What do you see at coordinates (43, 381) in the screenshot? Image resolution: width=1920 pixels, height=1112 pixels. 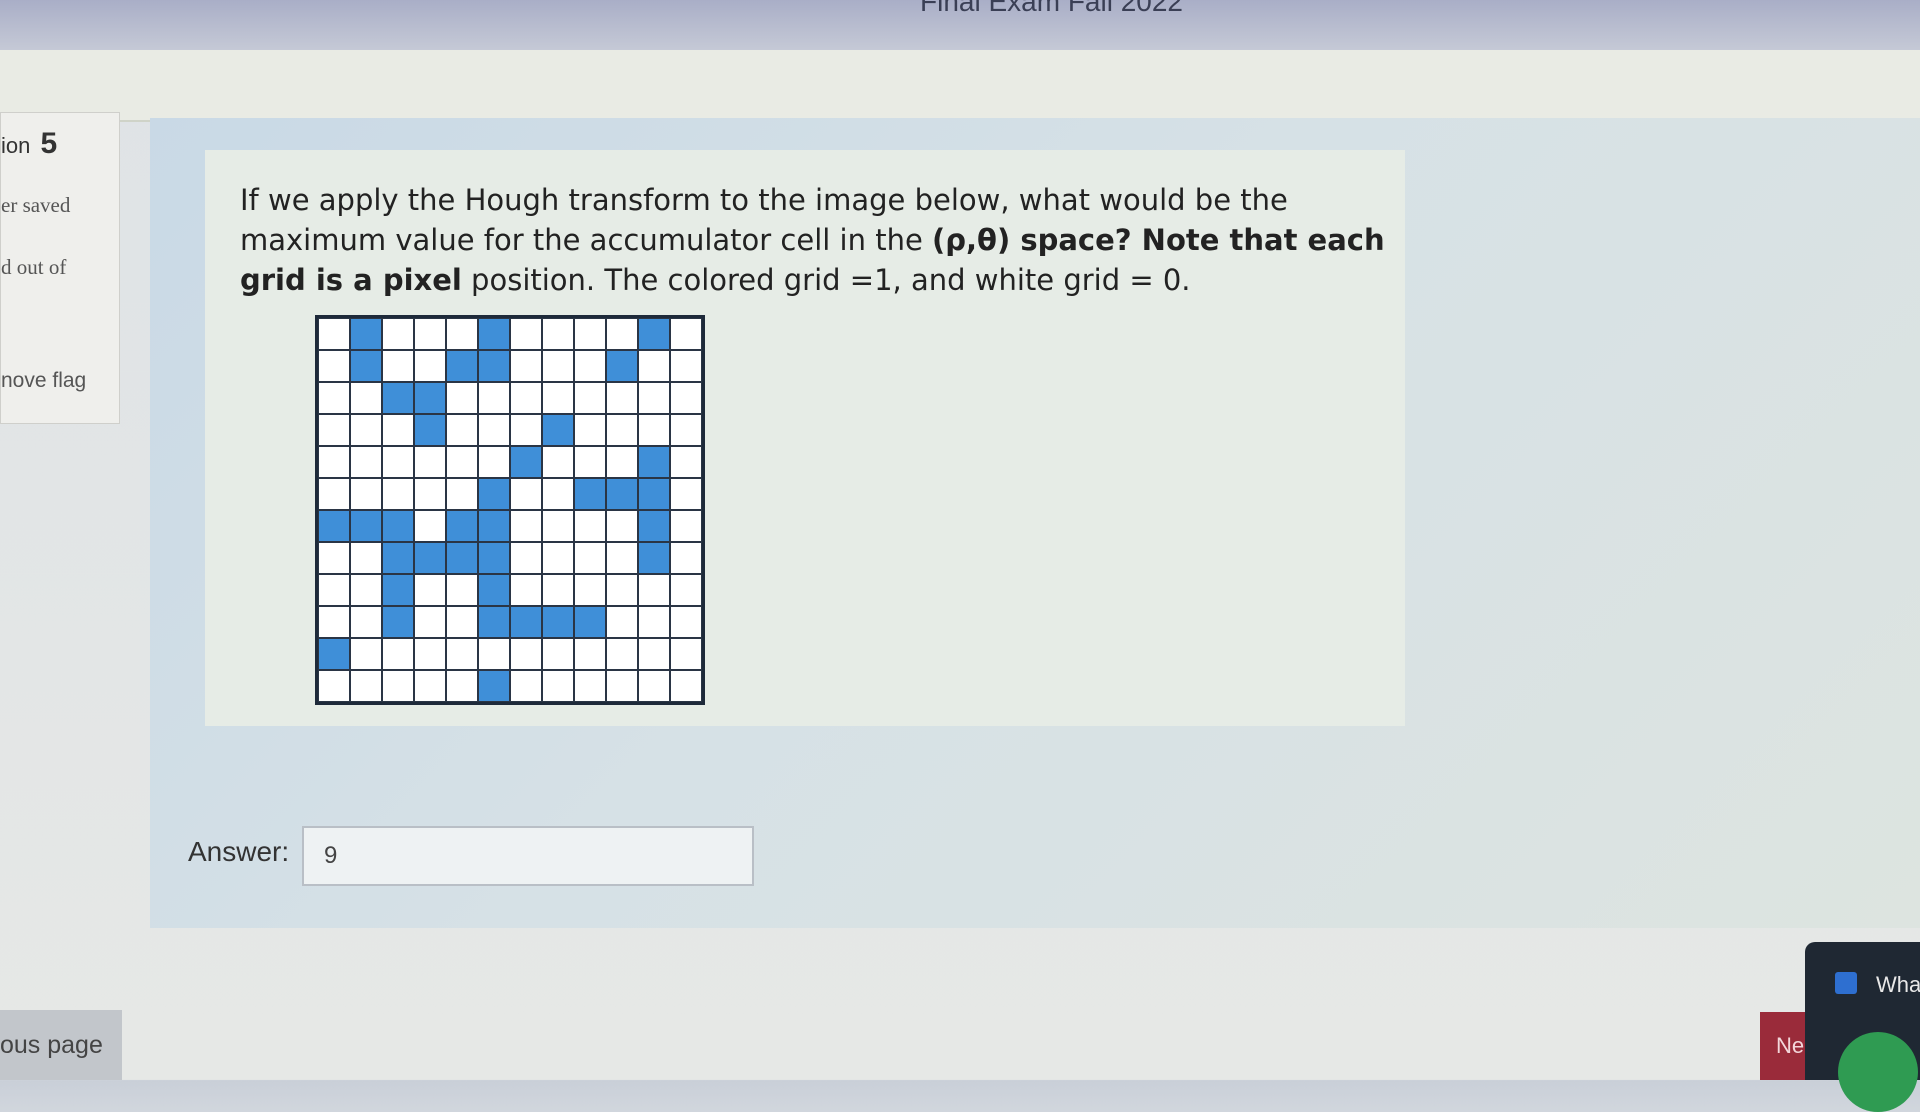 I see `remove-flag-link: nove flag` at bounding box center [43, 381].